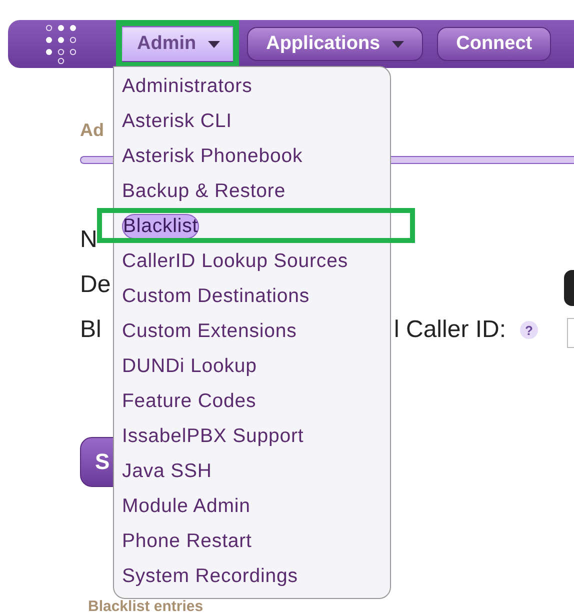 The image size is (574, 615). Describe the element at coordinates (91, 330) in the screenshot. I see `field-label: Bl` at that location.